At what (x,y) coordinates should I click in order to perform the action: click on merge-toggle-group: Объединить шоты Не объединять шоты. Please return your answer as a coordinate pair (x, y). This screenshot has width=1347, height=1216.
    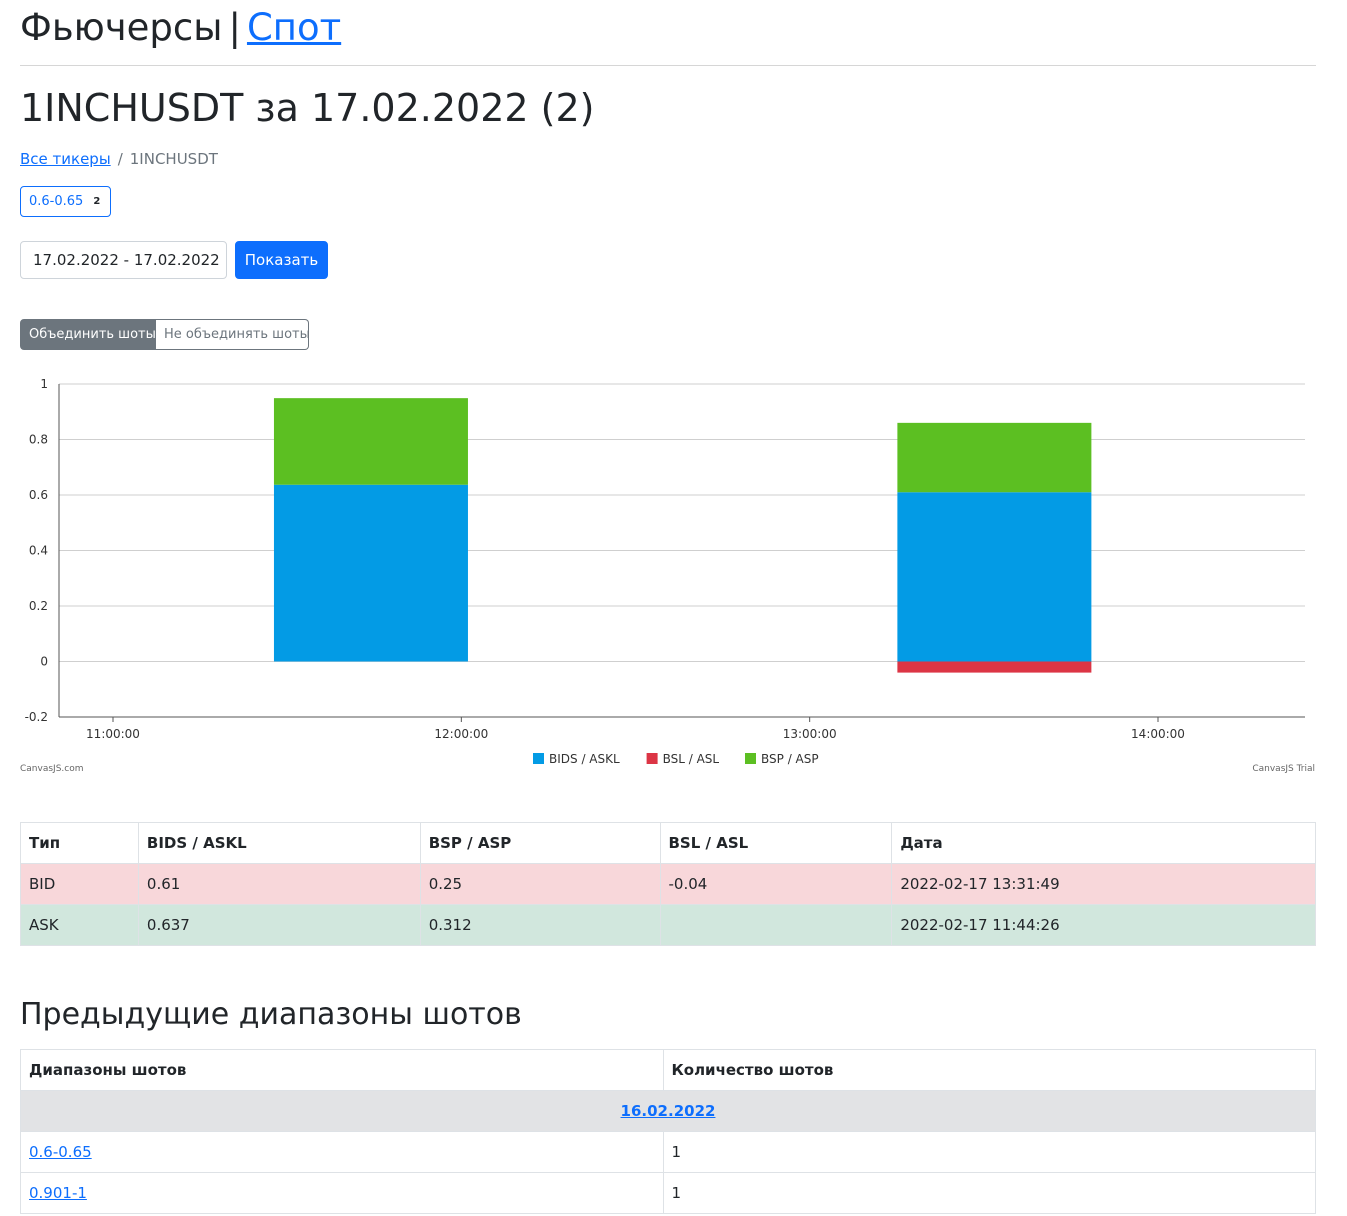
    Looking at the image, I should click on (165, 334).